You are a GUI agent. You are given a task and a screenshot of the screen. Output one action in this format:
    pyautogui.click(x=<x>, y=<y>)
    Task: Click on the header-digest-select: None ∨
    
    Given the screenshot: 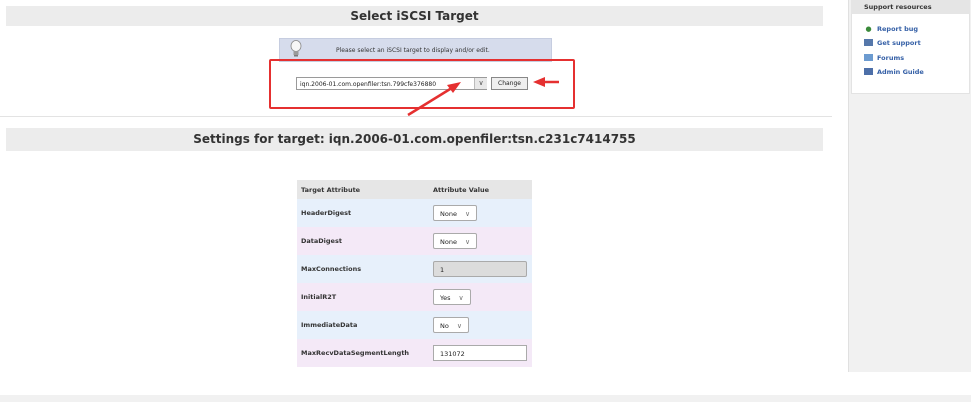 What is the action you would take?
    pyautogui.click(x=455, y=213)
    